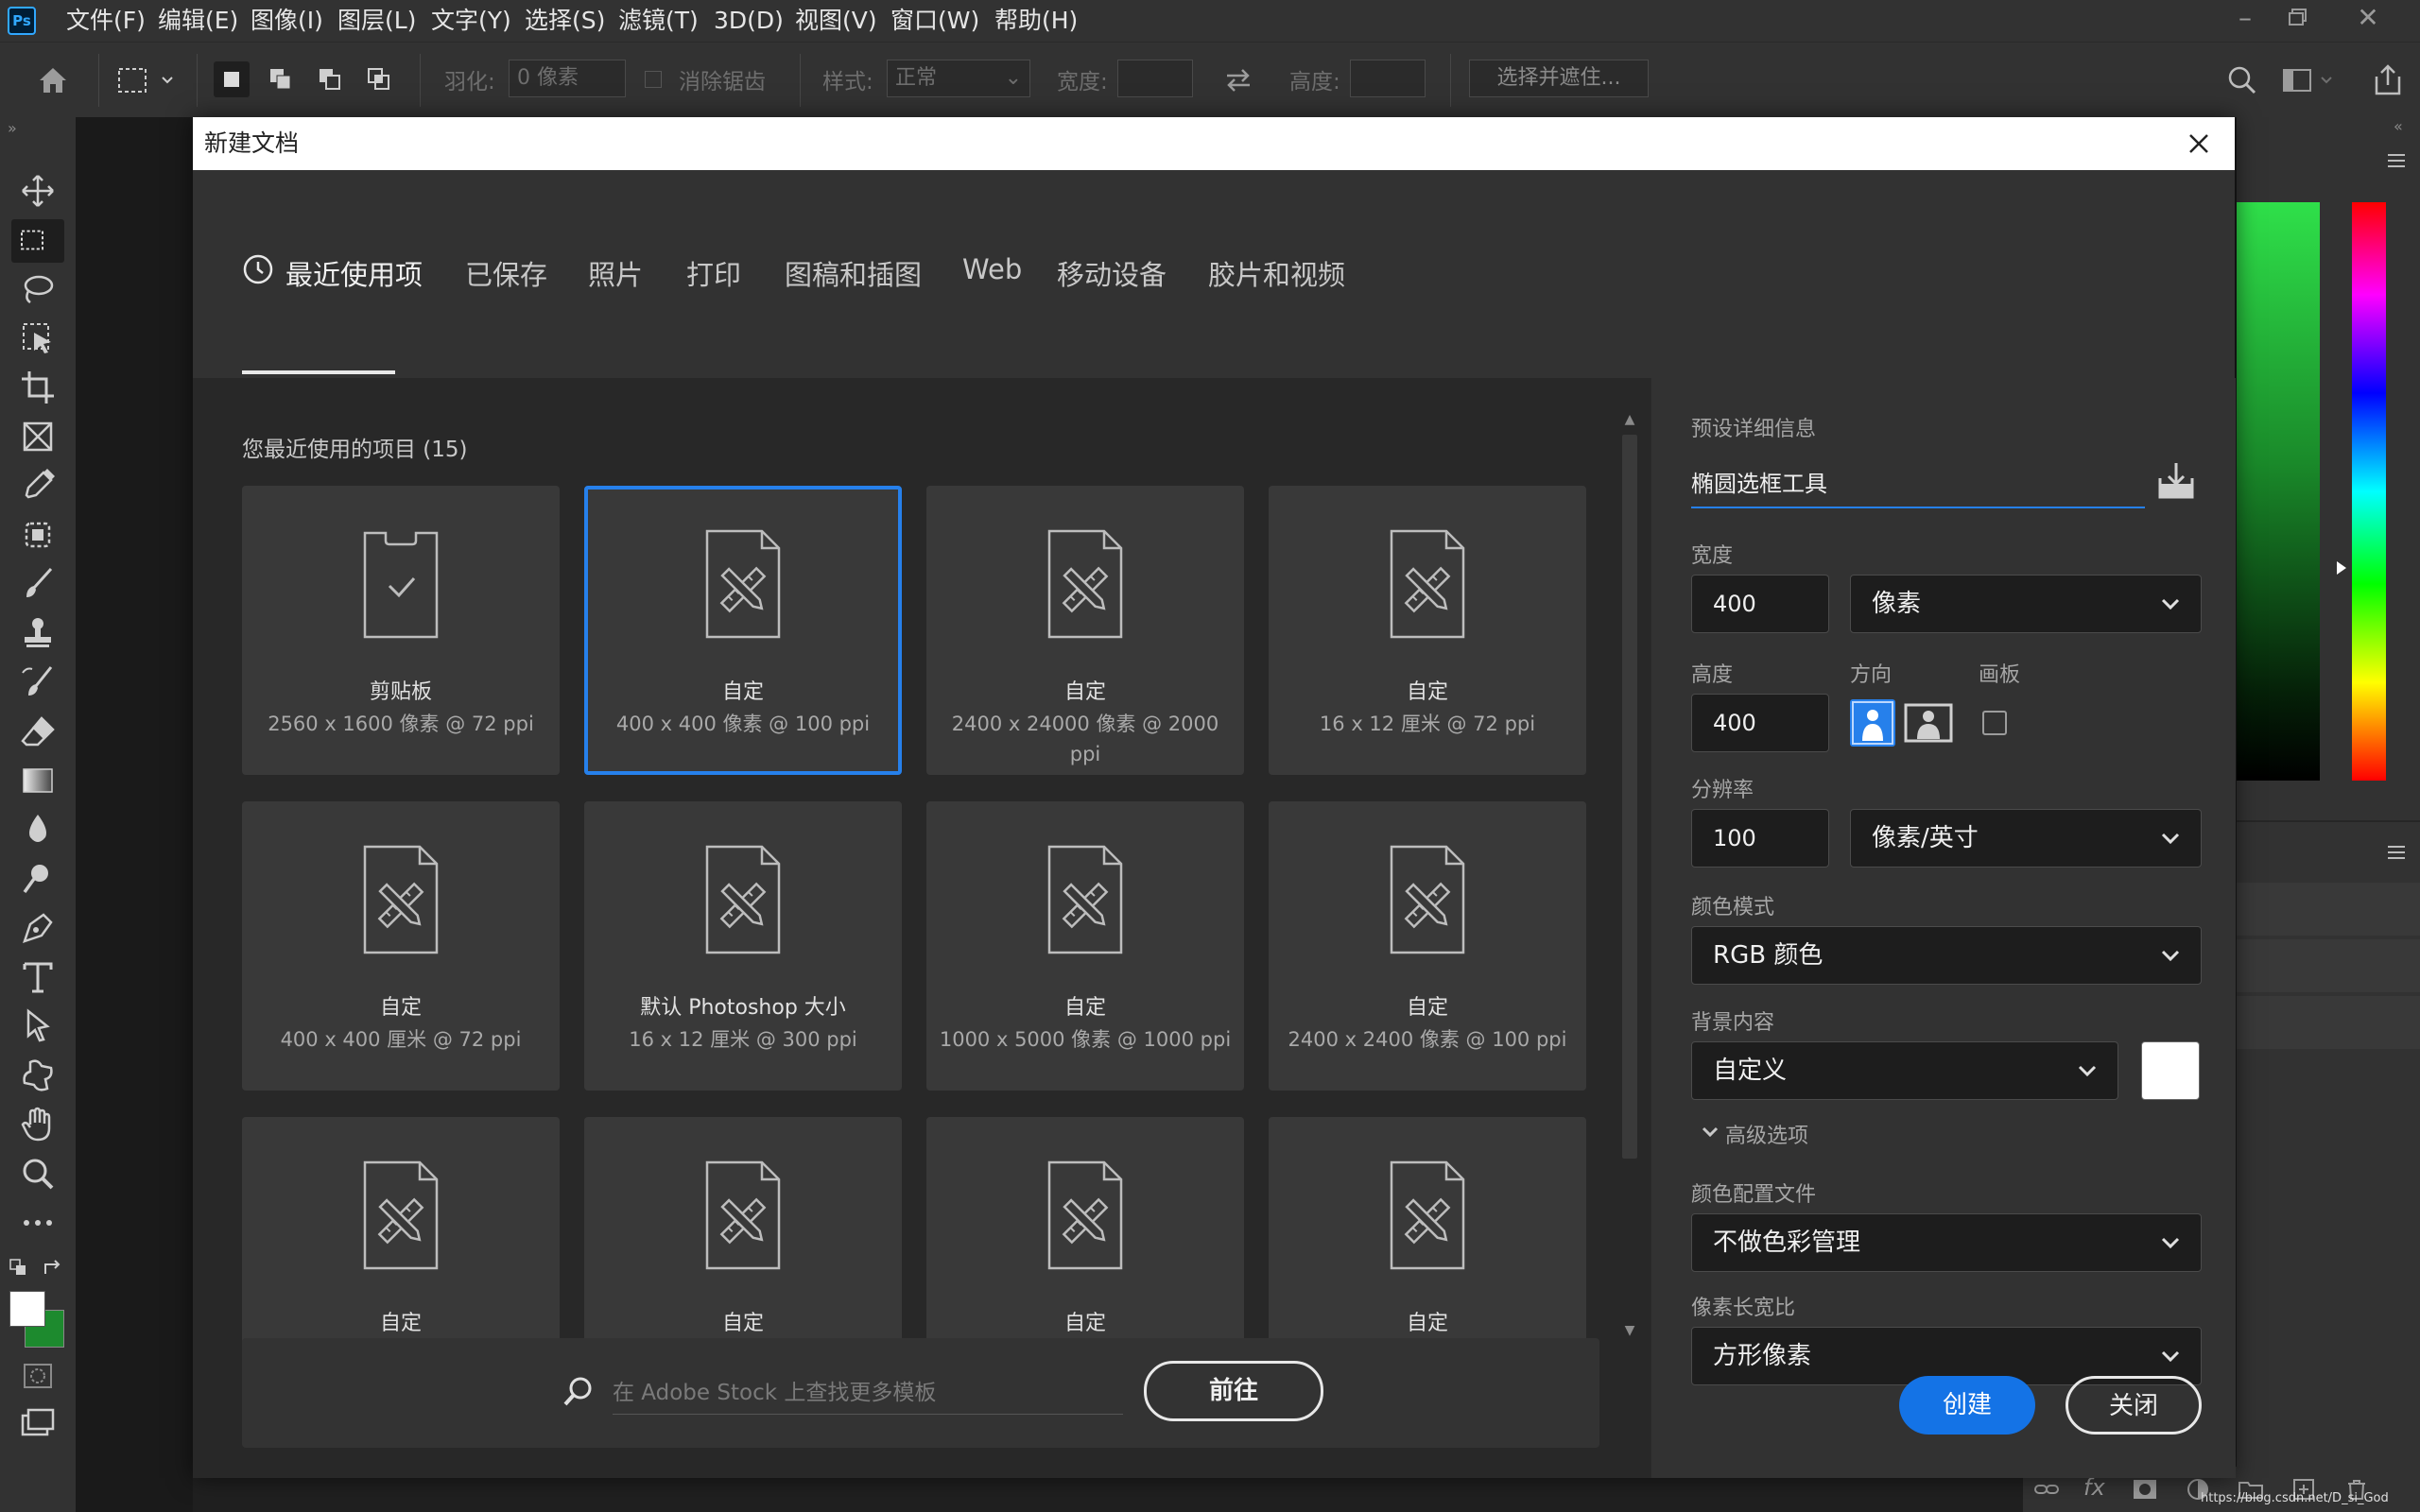 This screenshot has width=2420, height=1512. What do you see at coordinates (2278, 491) in the screenshot?
I see `color-field` at bounding box center [2278, 491].